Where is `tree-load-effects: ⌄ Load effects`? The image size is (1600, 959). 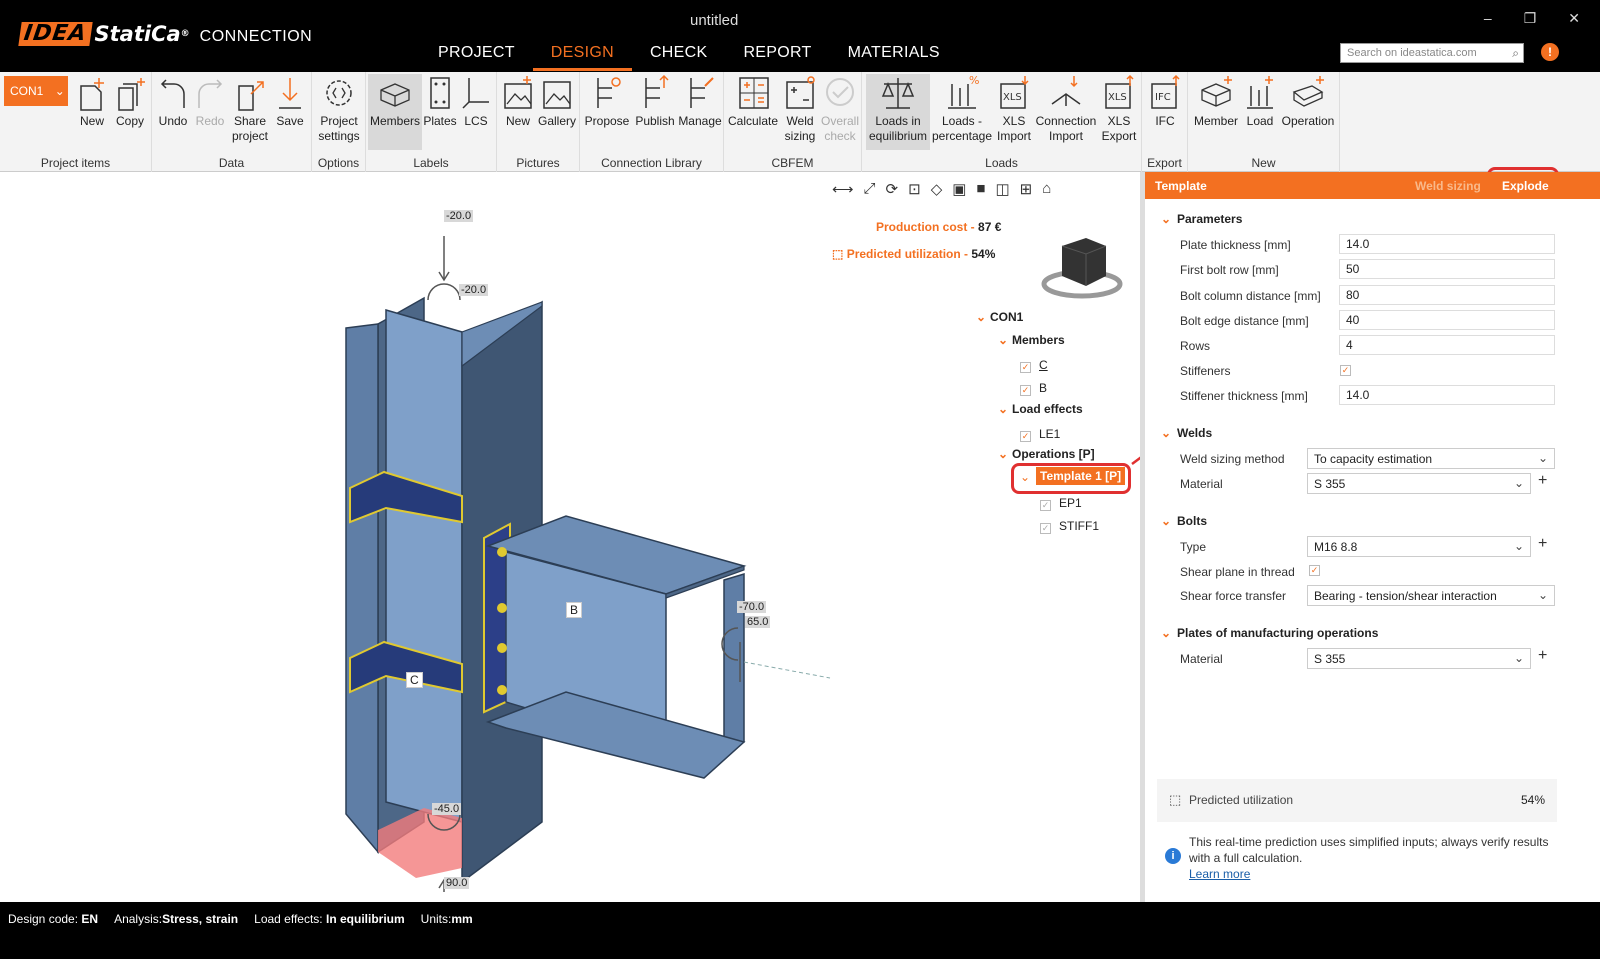 tree-load-effects: ⌄ Load effects is located at coordinates (1040, 409).